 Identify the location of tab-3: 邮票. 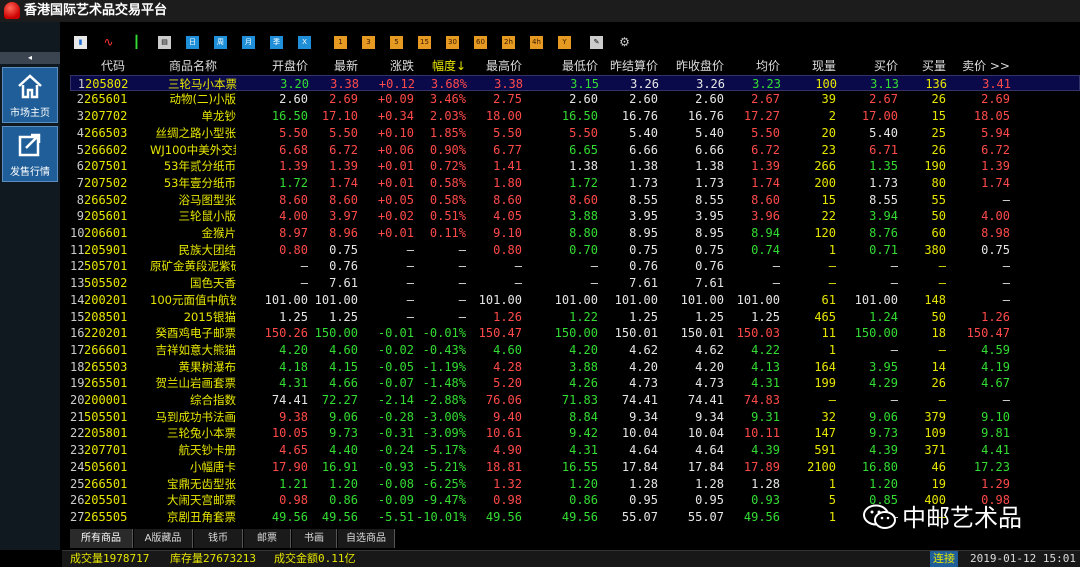
(267, 538).